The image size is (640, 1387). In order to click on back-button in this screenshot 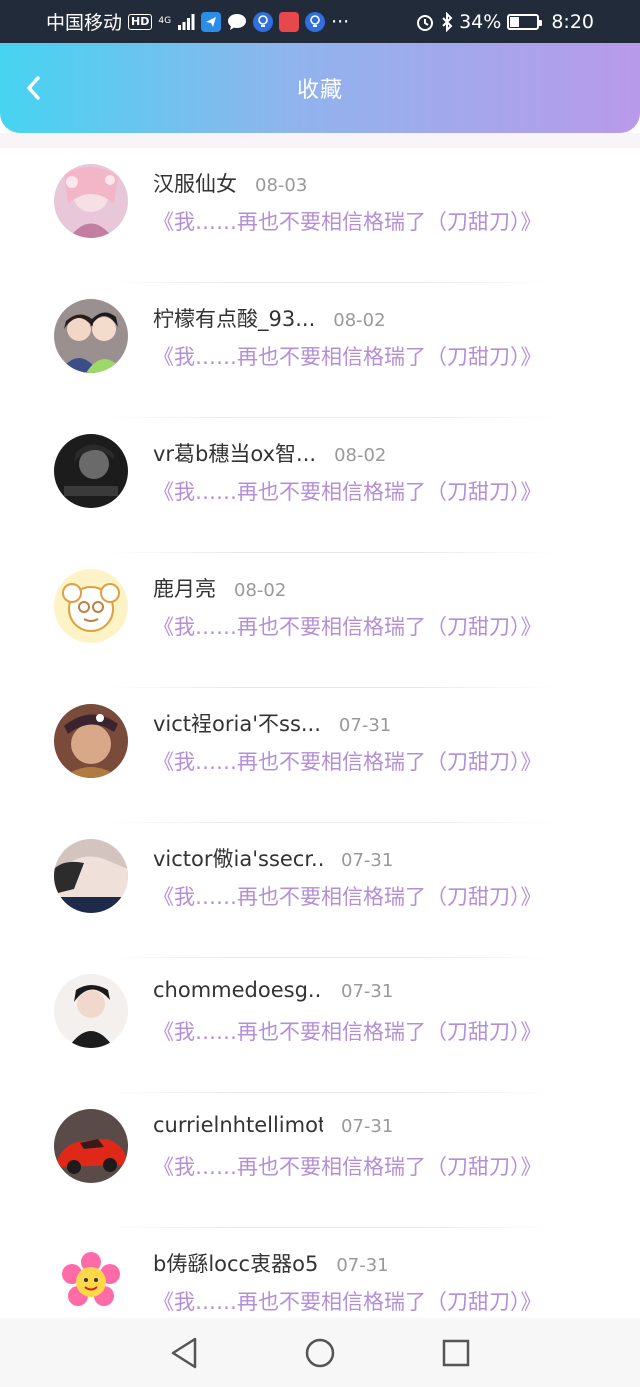, I will do `click(33, 88)`.